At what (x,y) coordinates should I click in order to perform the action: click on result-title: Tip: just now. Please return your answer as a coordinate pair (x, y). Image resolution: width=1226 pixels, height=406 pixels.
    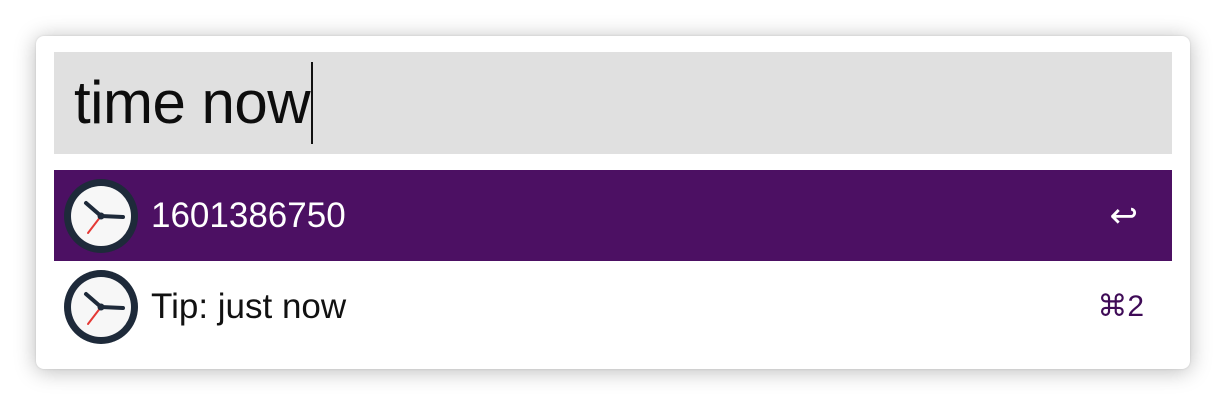
    Looking at the image, I should click on (249, 306).